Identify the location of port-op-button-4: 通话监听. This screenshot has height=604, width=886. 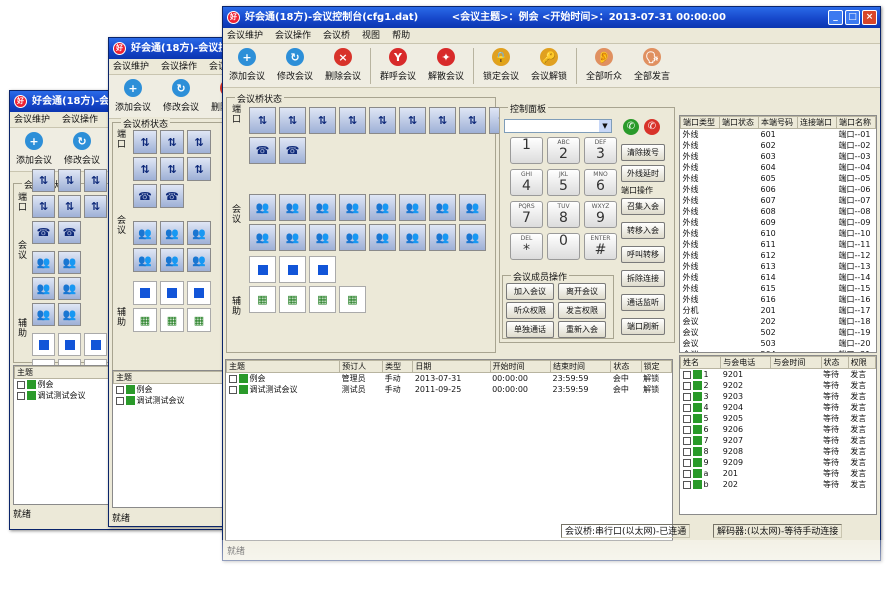
(643, 302).